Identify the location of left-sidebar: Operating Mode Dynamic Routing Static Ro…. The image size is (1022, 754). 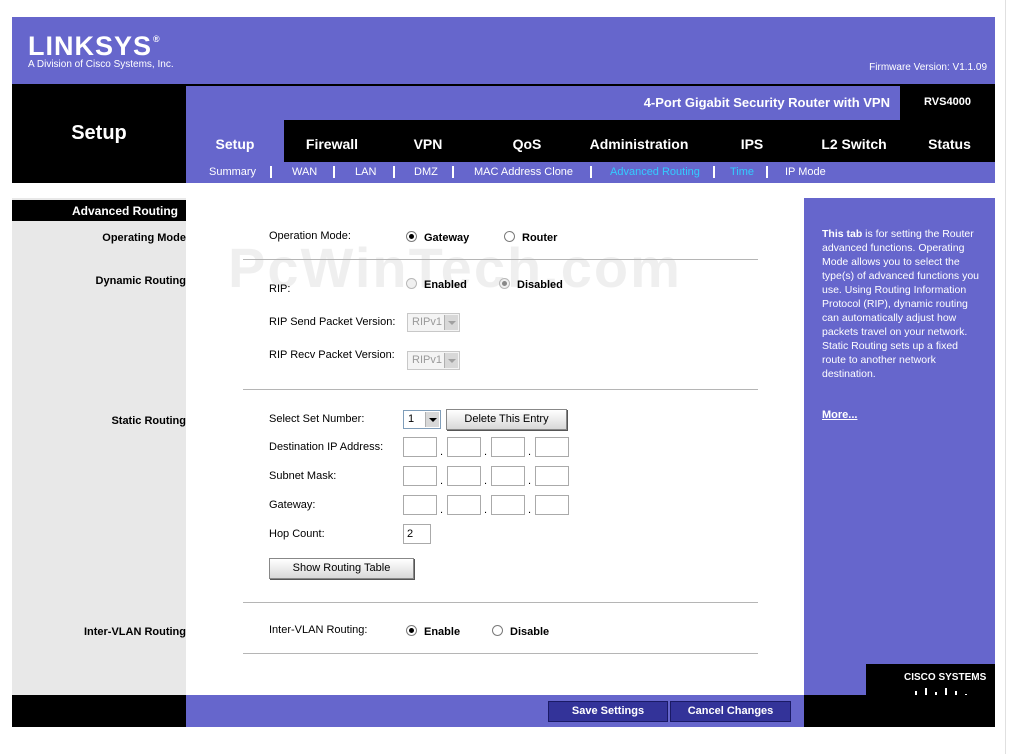
(99, 446).